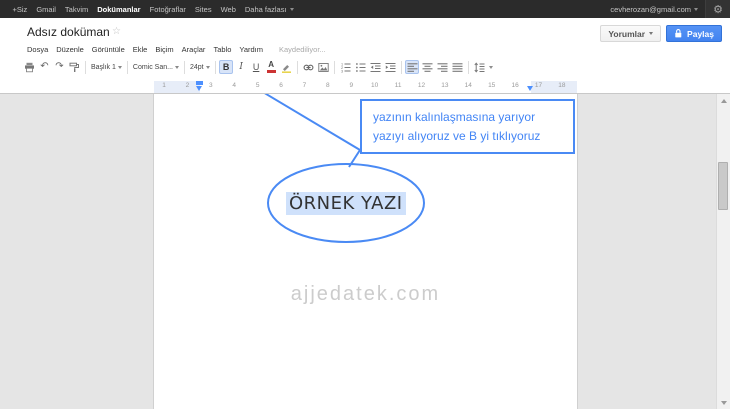  What do you see at coordinates (187, 85) in the screenshot?
I see `ruler-number: 2` at bounding box center [187, 85].